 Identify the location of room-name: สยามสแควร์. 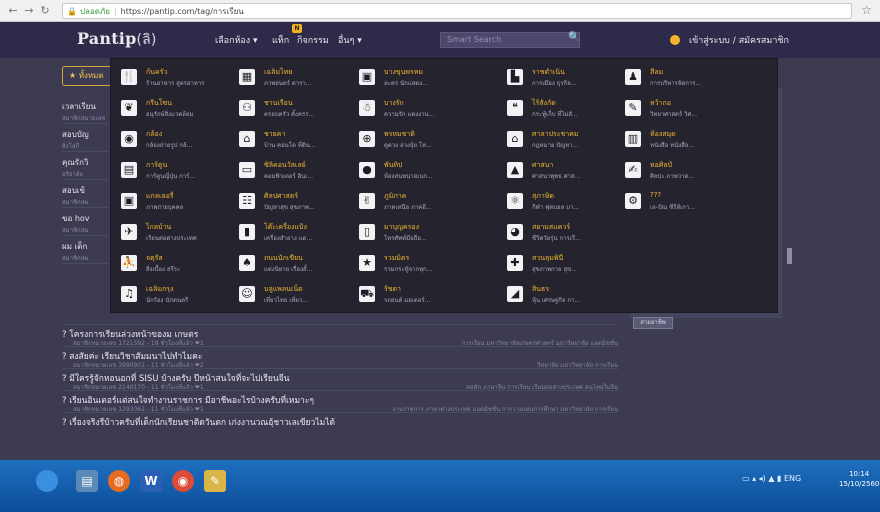
(551, 227).